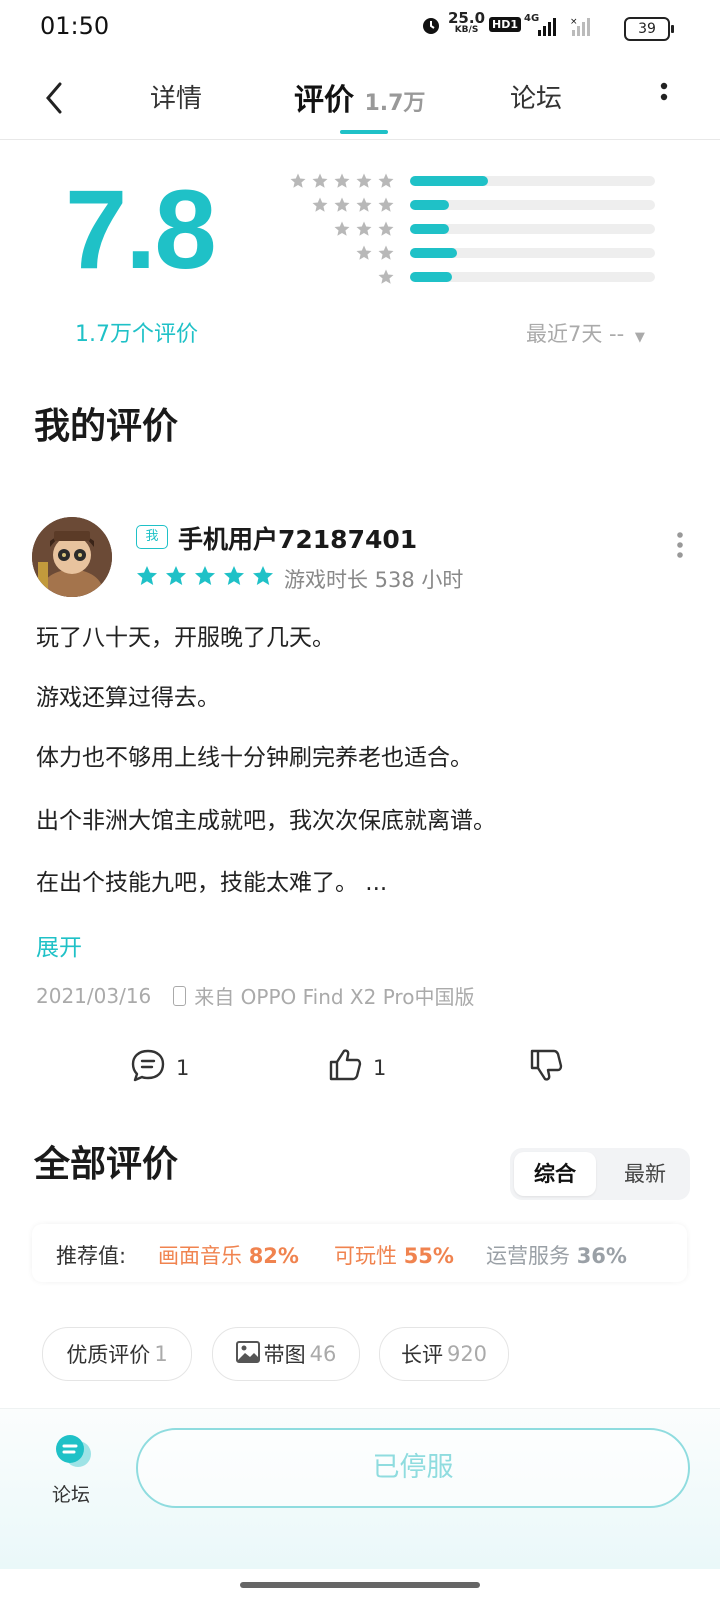  I want to click on recommend-item: 可玩性 55%, so click(394, 1255).